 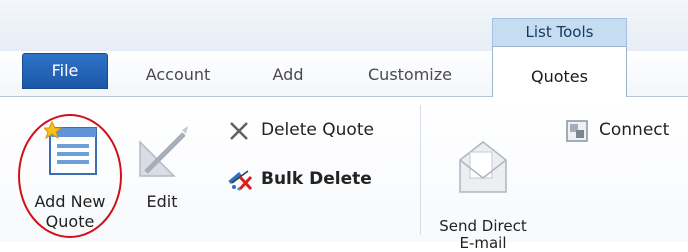 What do you see at coordinates (410, 73) in the screenshot?
I see `tab-customize: Customize` at bounding box center [410, 73].